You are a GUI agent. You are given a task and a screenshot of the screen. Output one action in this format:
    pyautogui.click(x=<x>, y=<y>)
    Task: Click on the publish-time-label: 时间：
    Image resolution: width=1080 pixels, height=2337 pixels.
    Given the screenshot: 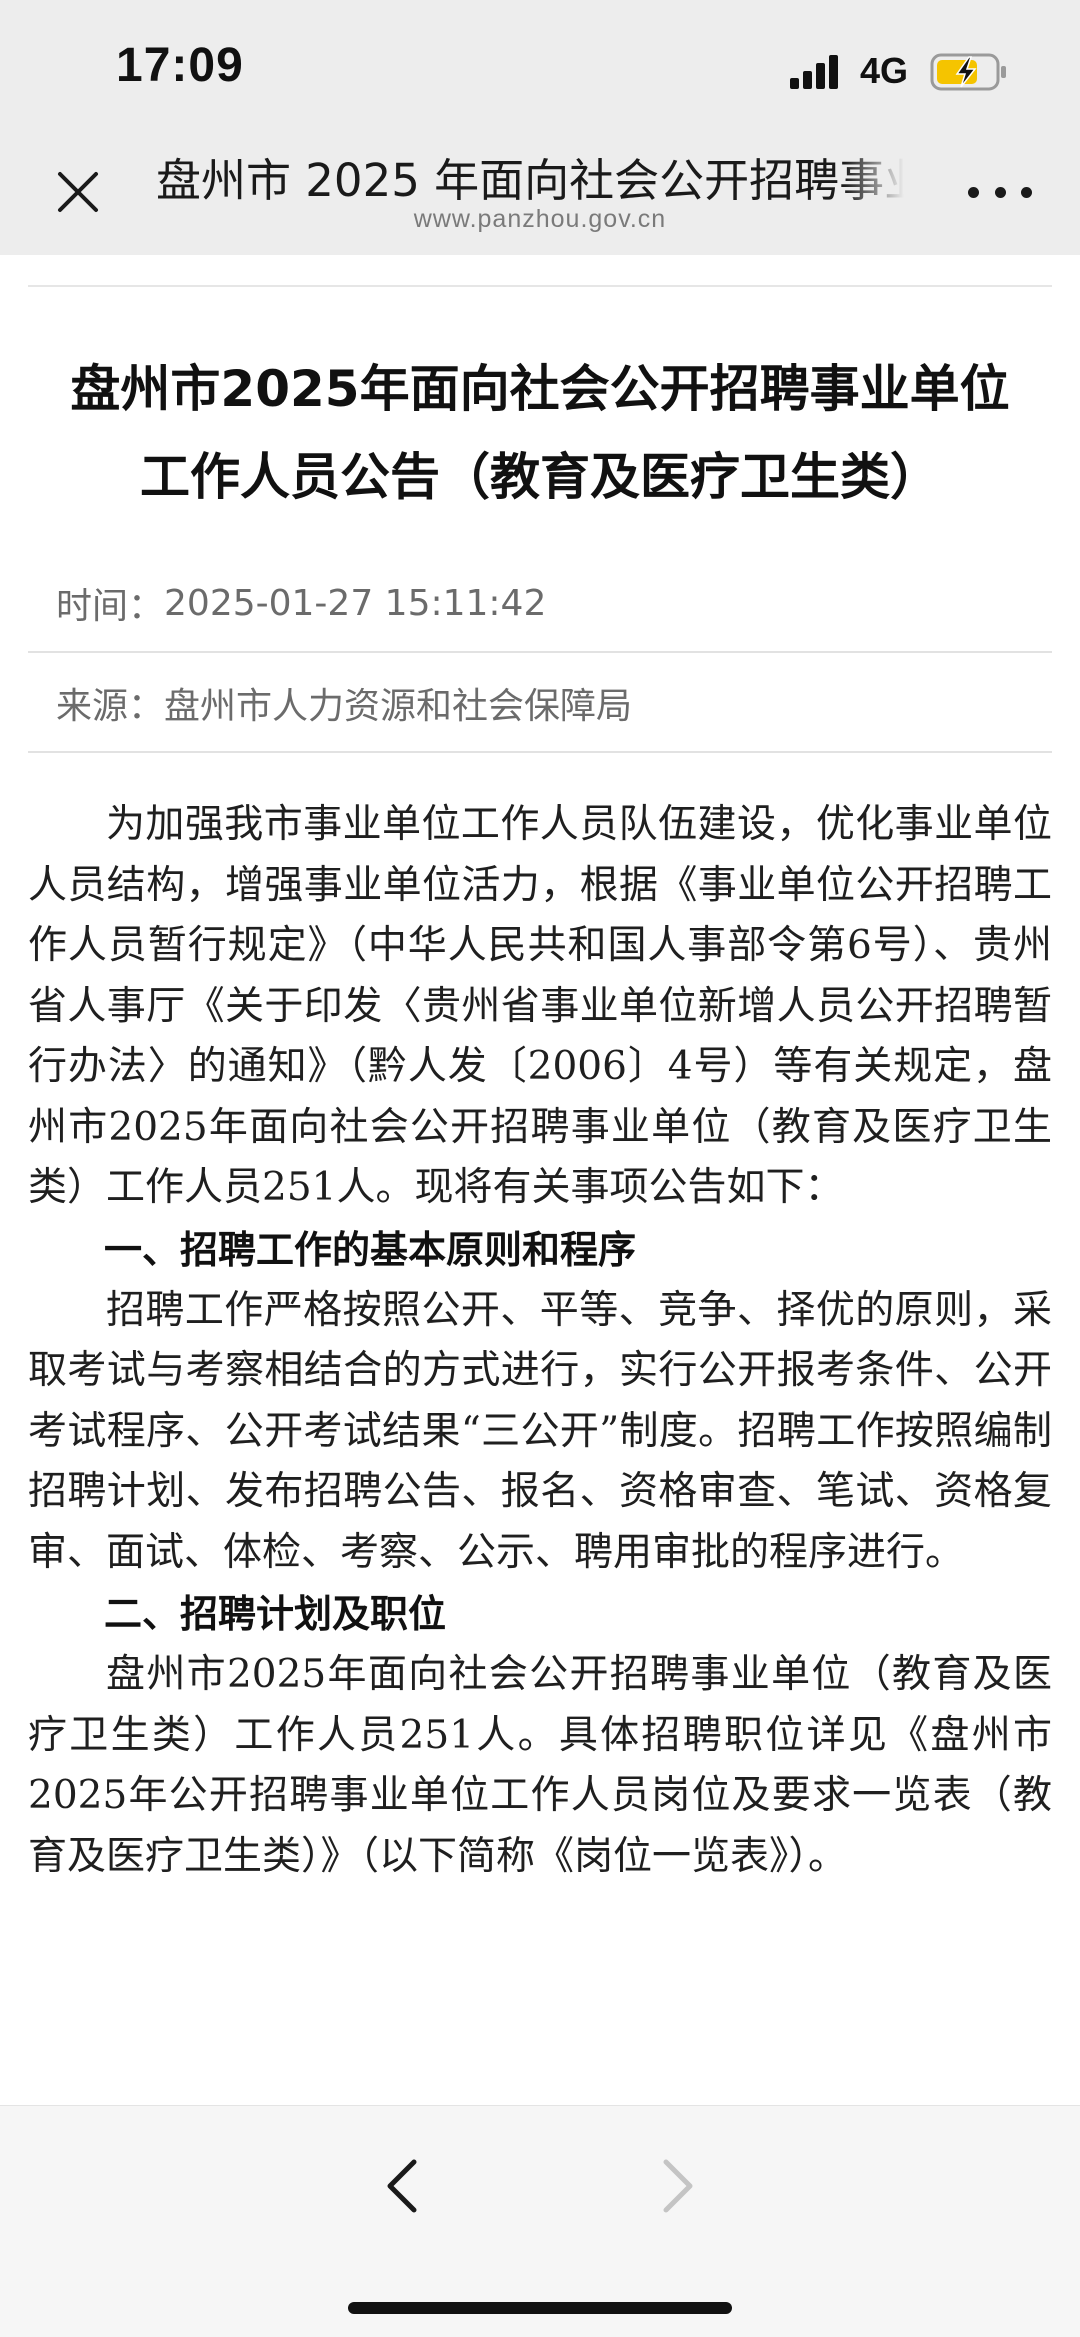 What is the action you would take?
    pyautogui.click(x=110, y=606)
    